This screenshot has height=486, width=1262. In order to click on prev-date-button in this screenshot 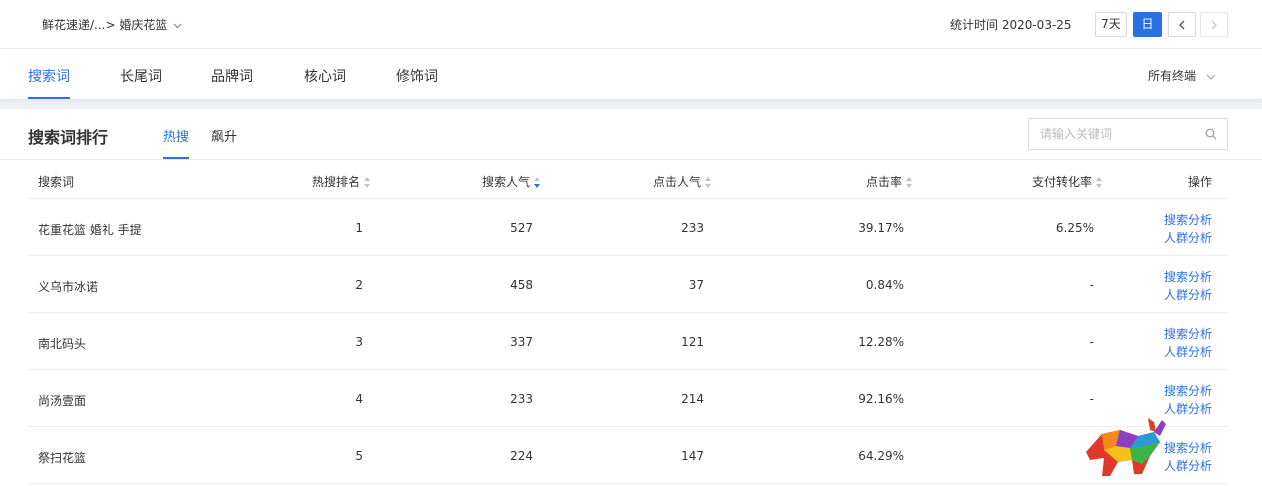, I will do `click(1182, 24)`.